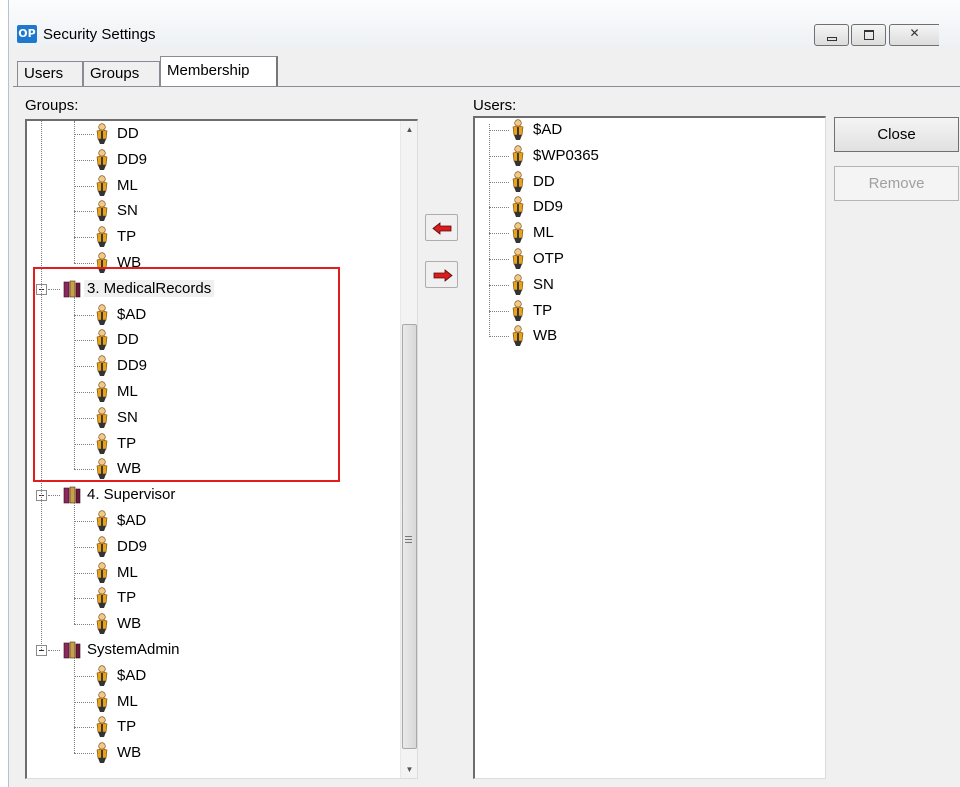 Image resolution: width=960 pixels, height=787 pixels. I want to click on groups-label: Groups:, so click(52, 105).